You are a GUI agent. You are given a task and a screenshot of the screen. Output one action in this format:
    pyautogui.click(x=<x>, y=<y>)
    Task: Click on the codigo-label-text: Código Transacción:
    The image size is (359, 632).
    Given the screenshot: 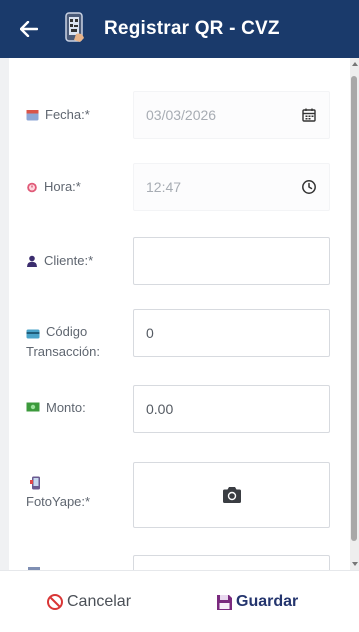 What is the action you would take?
    pyautogui.click(x=63, y=342)
    